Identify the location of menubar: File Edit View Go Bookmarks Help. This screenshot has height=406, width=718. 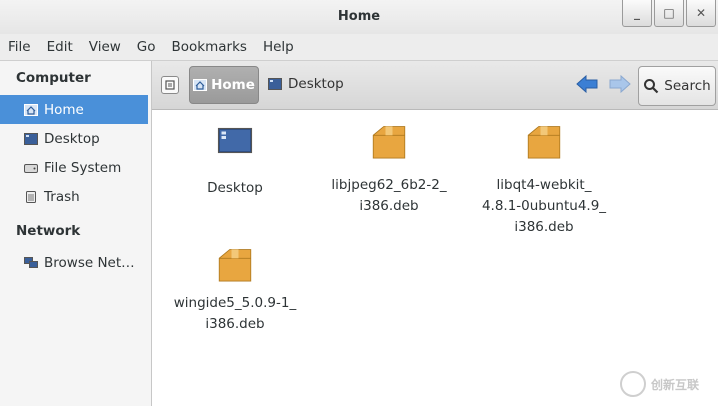
(359, 47).